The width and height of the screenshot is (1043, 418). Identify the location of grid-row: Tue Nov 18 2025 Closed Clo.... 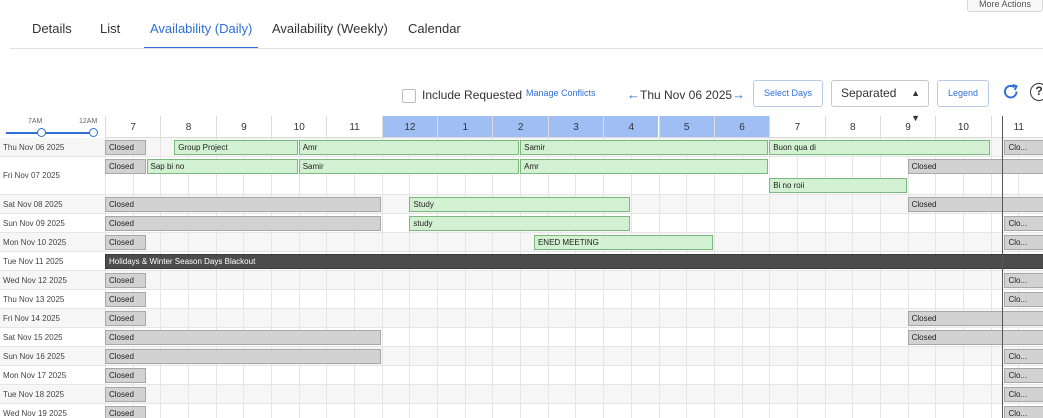
(521, 394).